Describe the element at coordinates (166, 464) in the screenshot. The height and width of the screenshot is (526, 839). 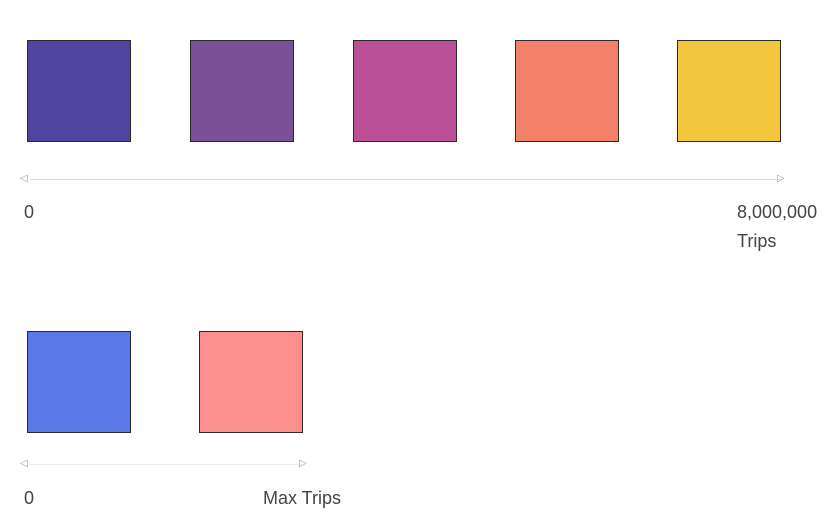
I see `scale-axis-line-bottom` at that location.